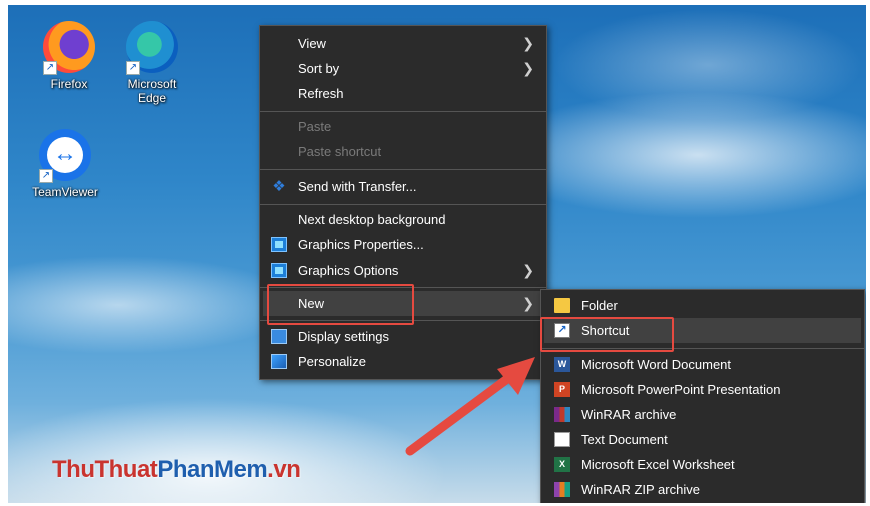 This screenshot has width=870, height=506. What do you see at coordinates (152, 91) in the screenshot?
I see `desktop-icon-label: Microsoft Edge` at bounding box center [152, 91].